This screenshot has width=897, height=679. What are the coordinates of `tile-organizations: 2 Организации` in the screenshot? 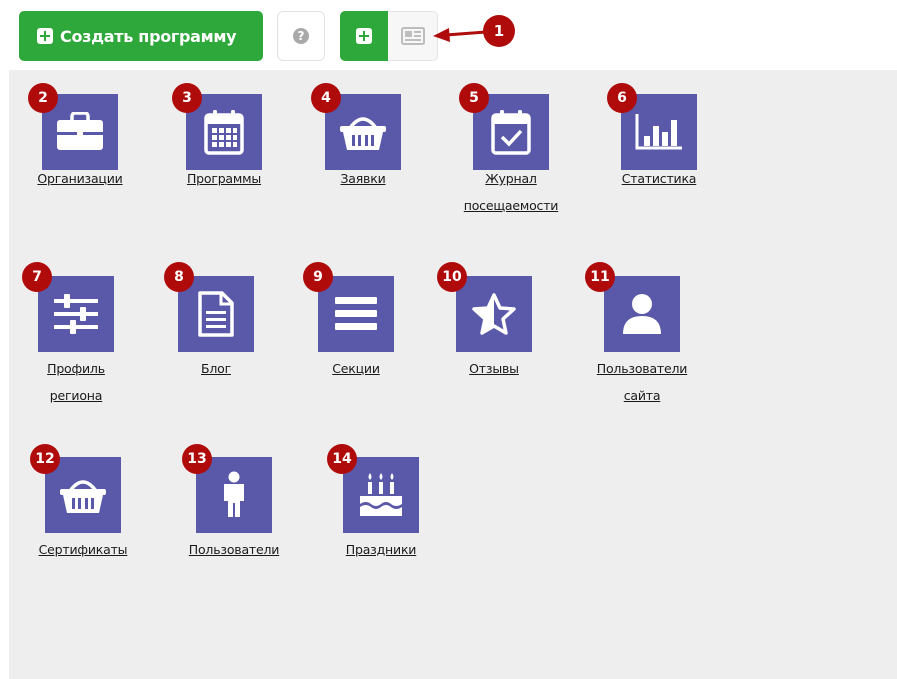 It's located at (80, 162).